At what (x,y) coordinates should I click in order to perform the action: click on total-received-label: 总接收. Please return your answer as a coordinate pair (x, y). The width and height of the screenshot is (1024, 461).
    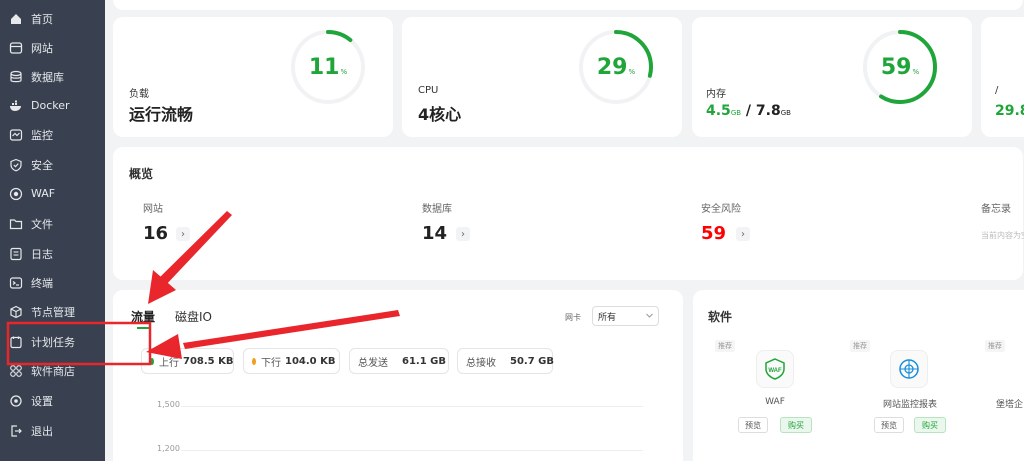
    Looking at the image, I should click on (481, 363).